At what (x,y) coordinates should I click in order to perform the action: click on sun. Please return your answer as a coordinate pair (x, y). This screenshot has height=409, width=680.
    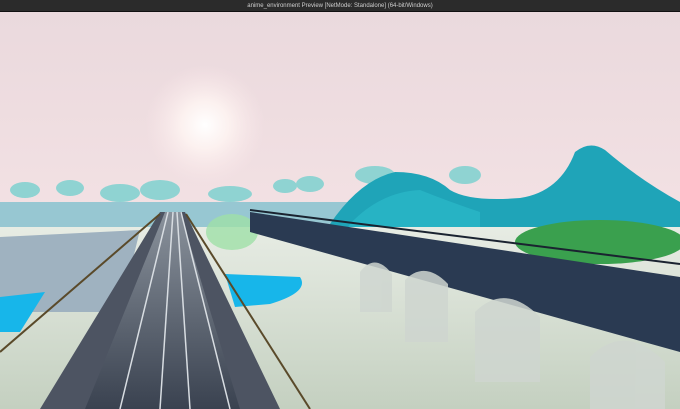
    Looking at the image, I should click on (205, 125).